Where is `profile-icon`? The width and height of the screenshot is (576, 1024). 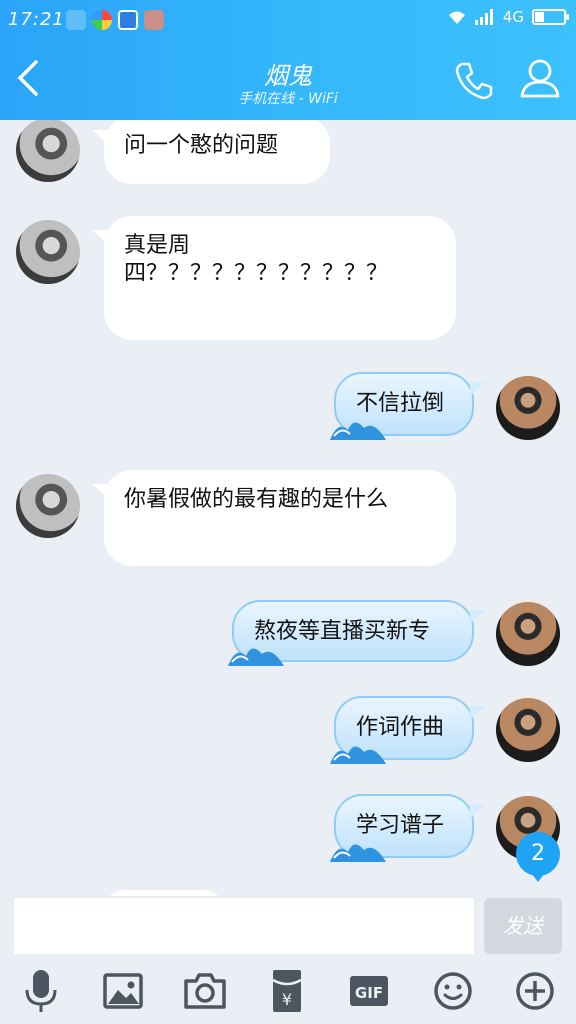
profile-icon is located at coordinates (540, 78).